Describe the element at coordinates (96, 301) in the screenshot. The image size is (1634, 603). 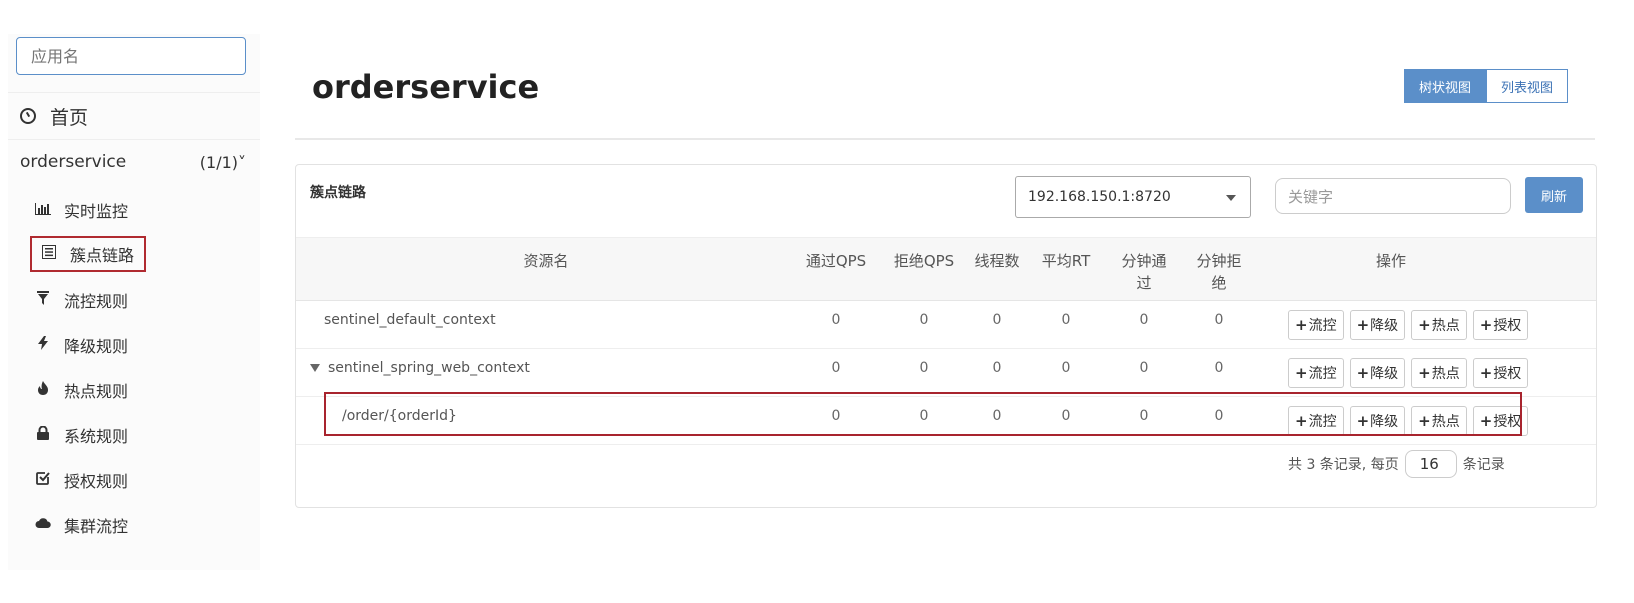
I see `sidebar-item-label: 流控规则` at that location.